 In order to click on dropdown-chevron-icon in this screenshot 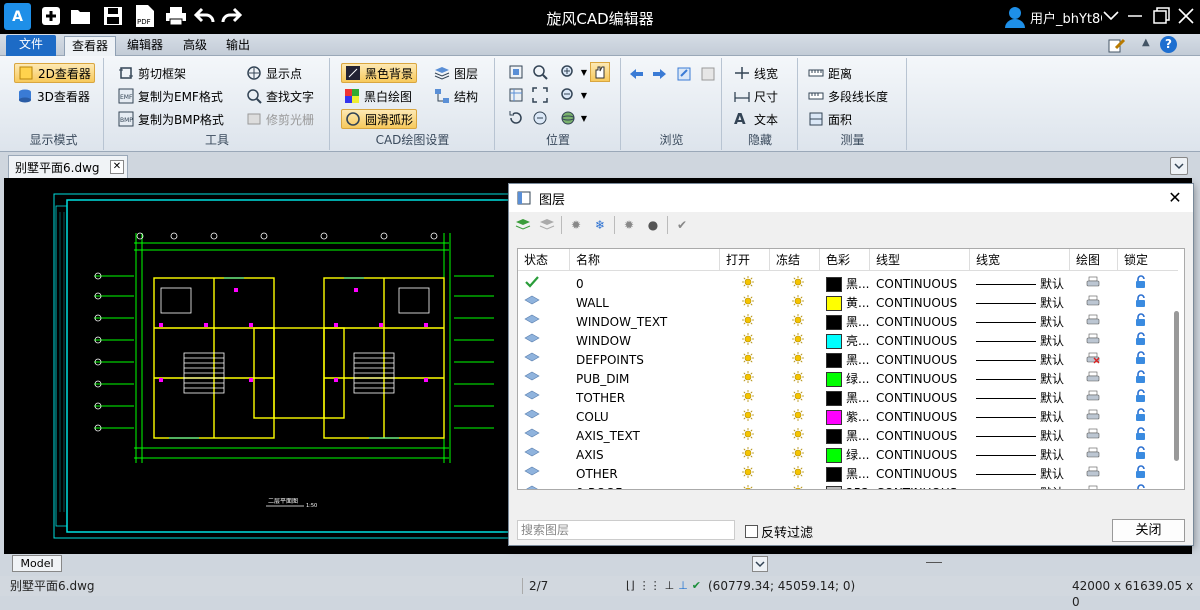, I will do `click(1111, 16)`.